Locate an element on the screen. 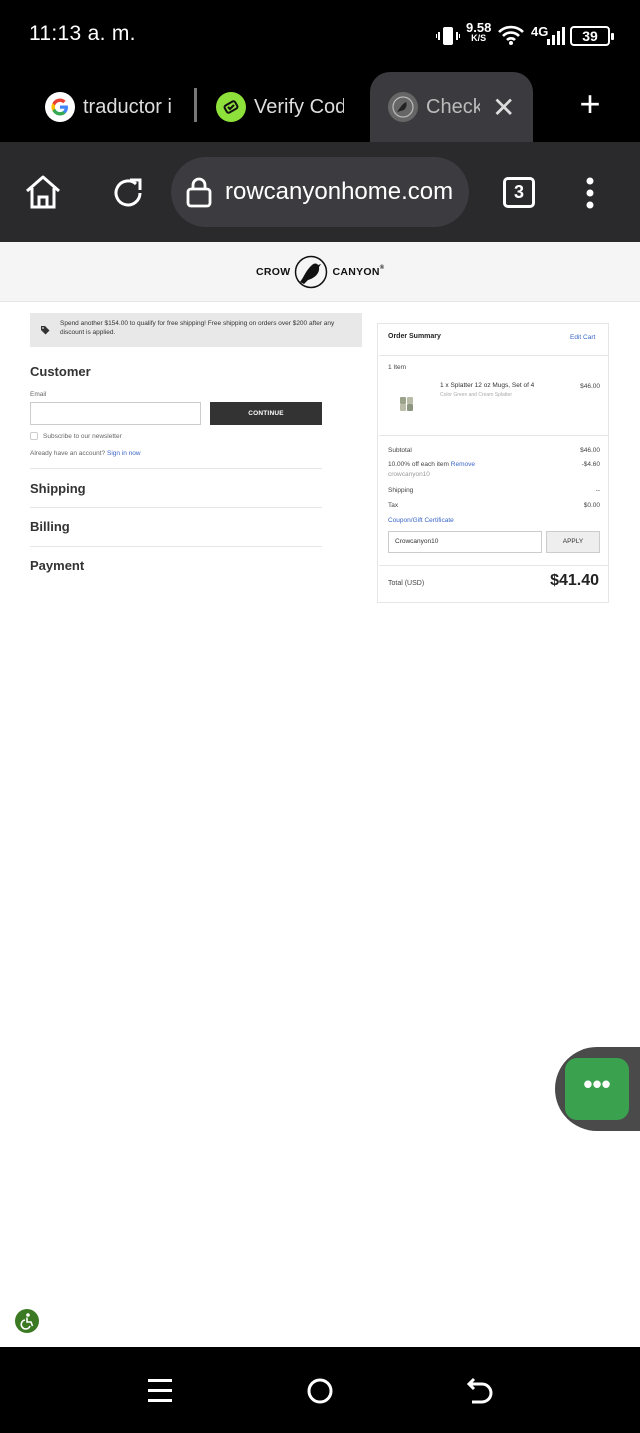 This screenshot has height=1433, width=640. battery-indicator: 39 is located at coordinates (592, 36).